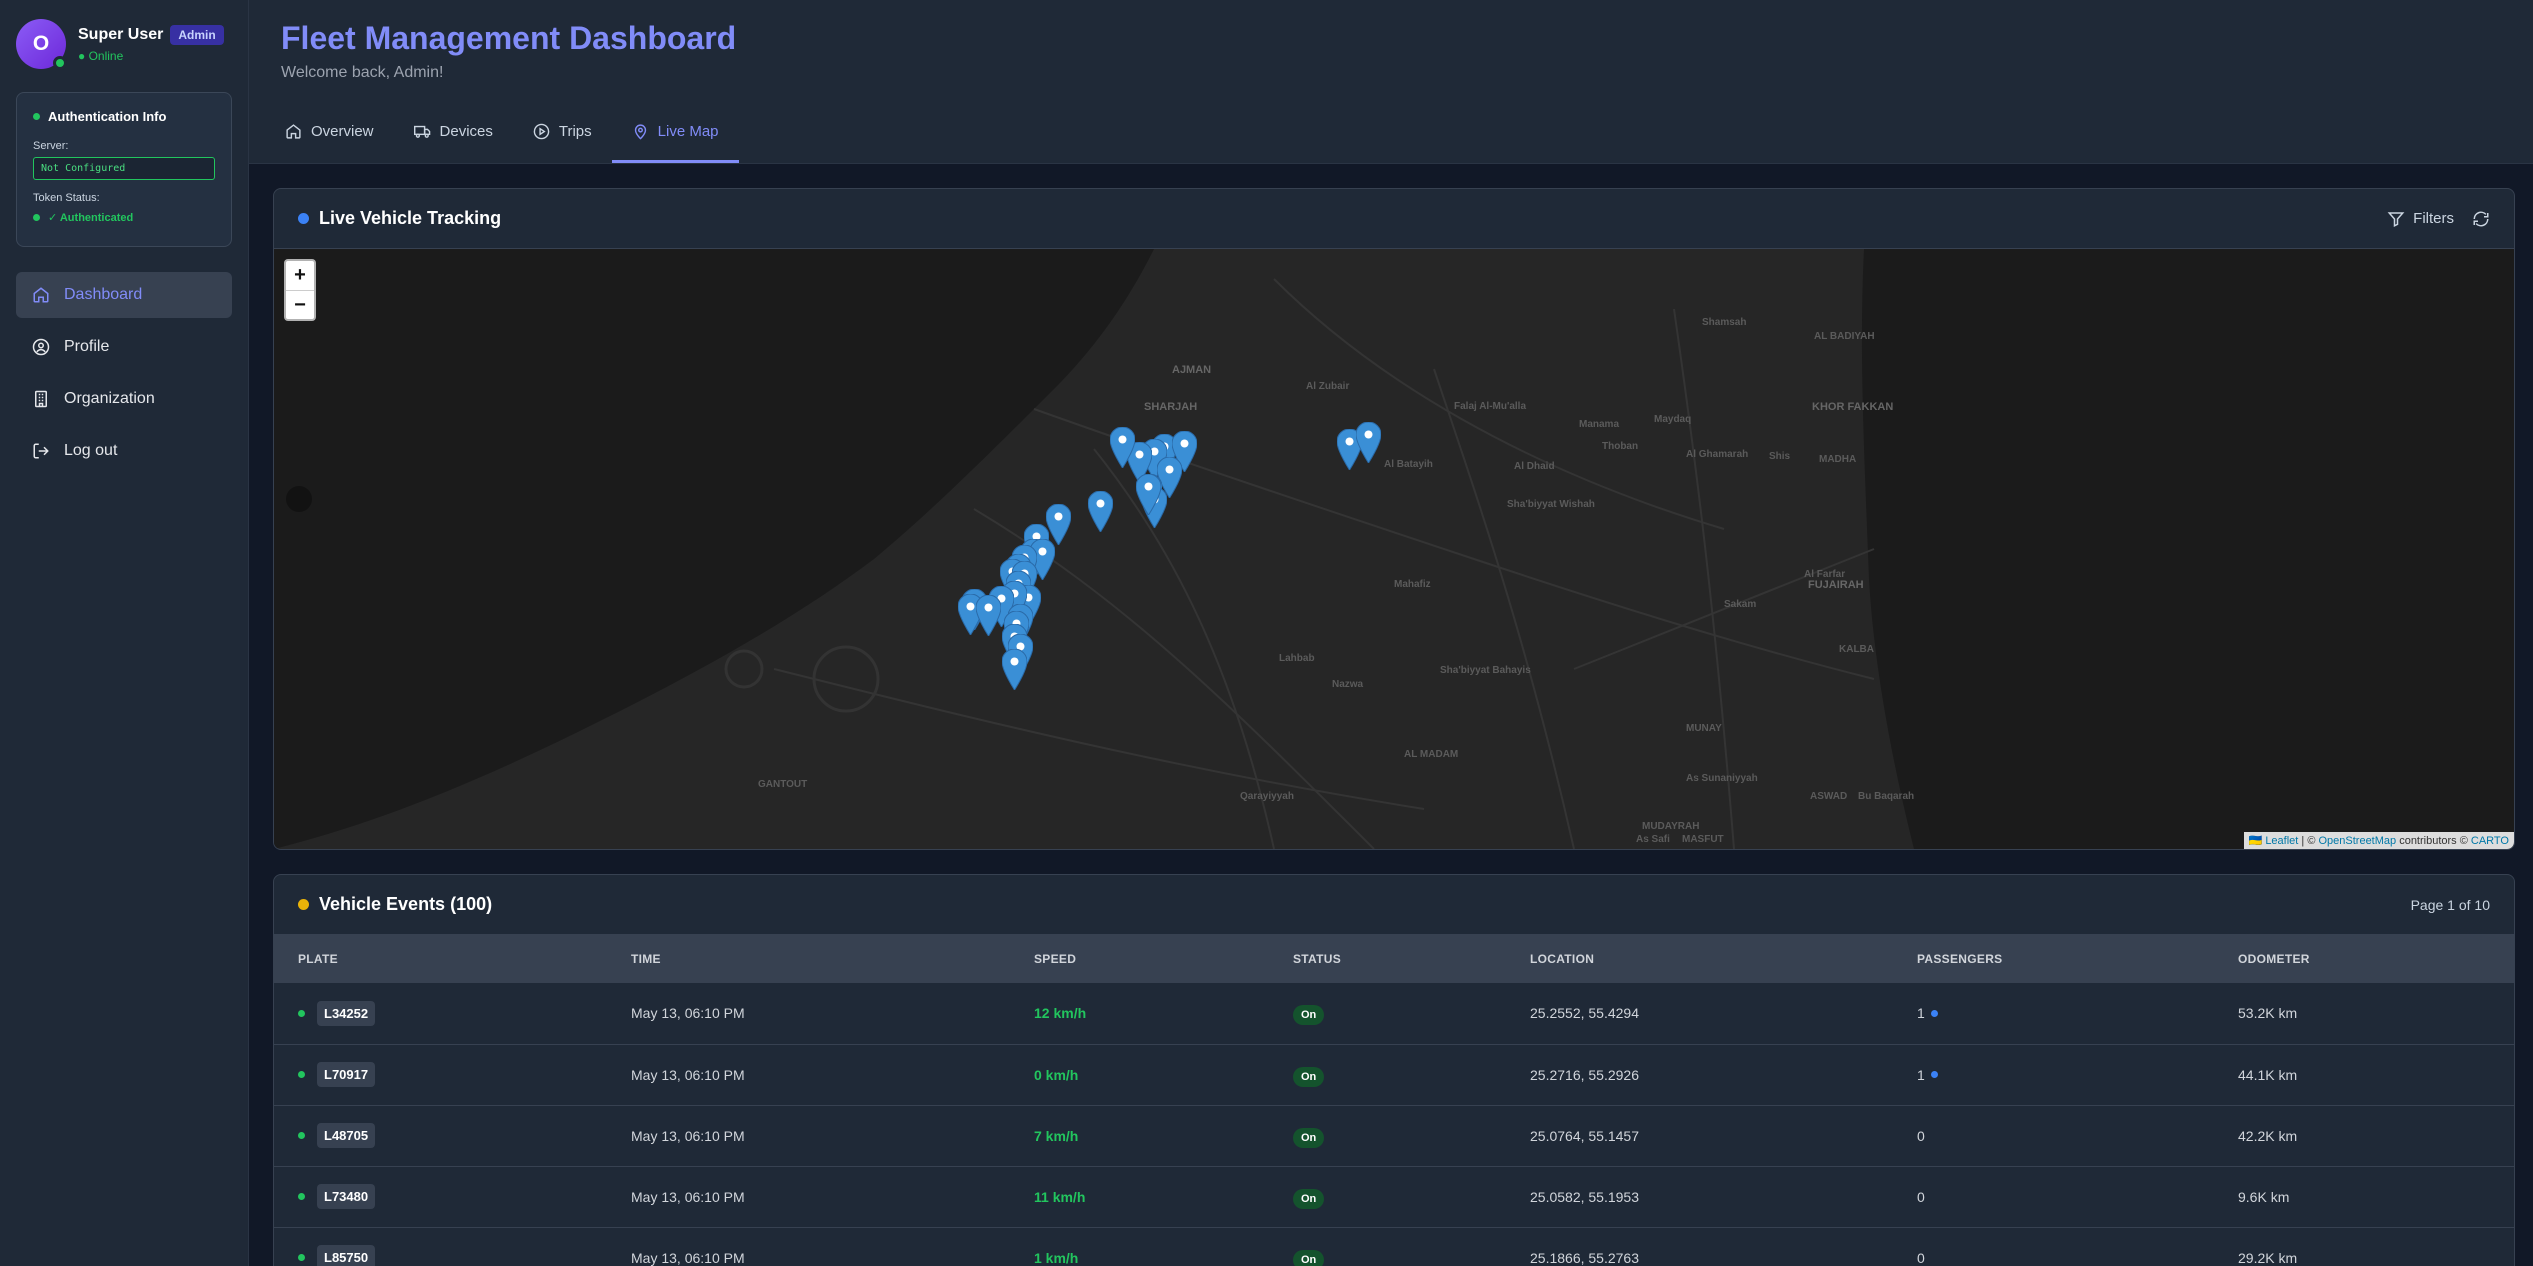 This screenshot has width=2533, height=1266. What do you see at coordinates (2053, 959) in the screenshot?
I see `column-header: PASSENGERS` at bounding box center [2053, 959].